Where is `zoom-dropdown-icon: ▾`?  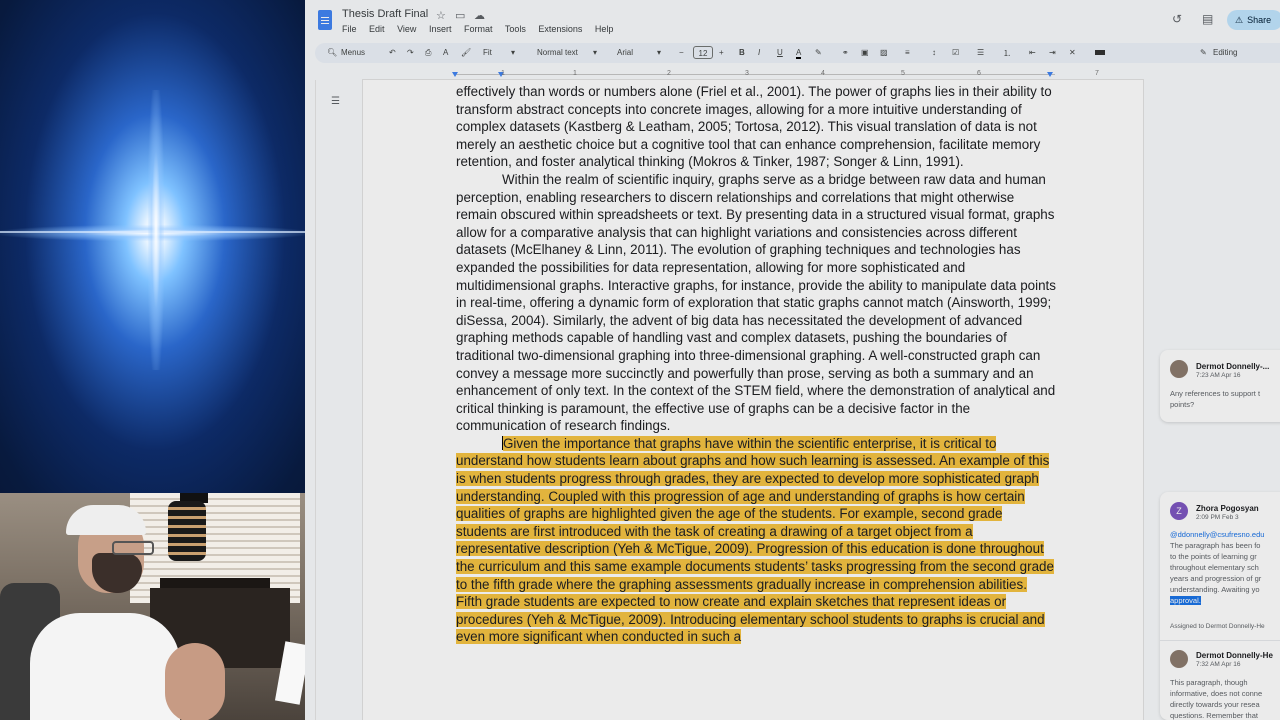 zoom-dropdown-icon: ▾ is located at coordinates (513, 52).